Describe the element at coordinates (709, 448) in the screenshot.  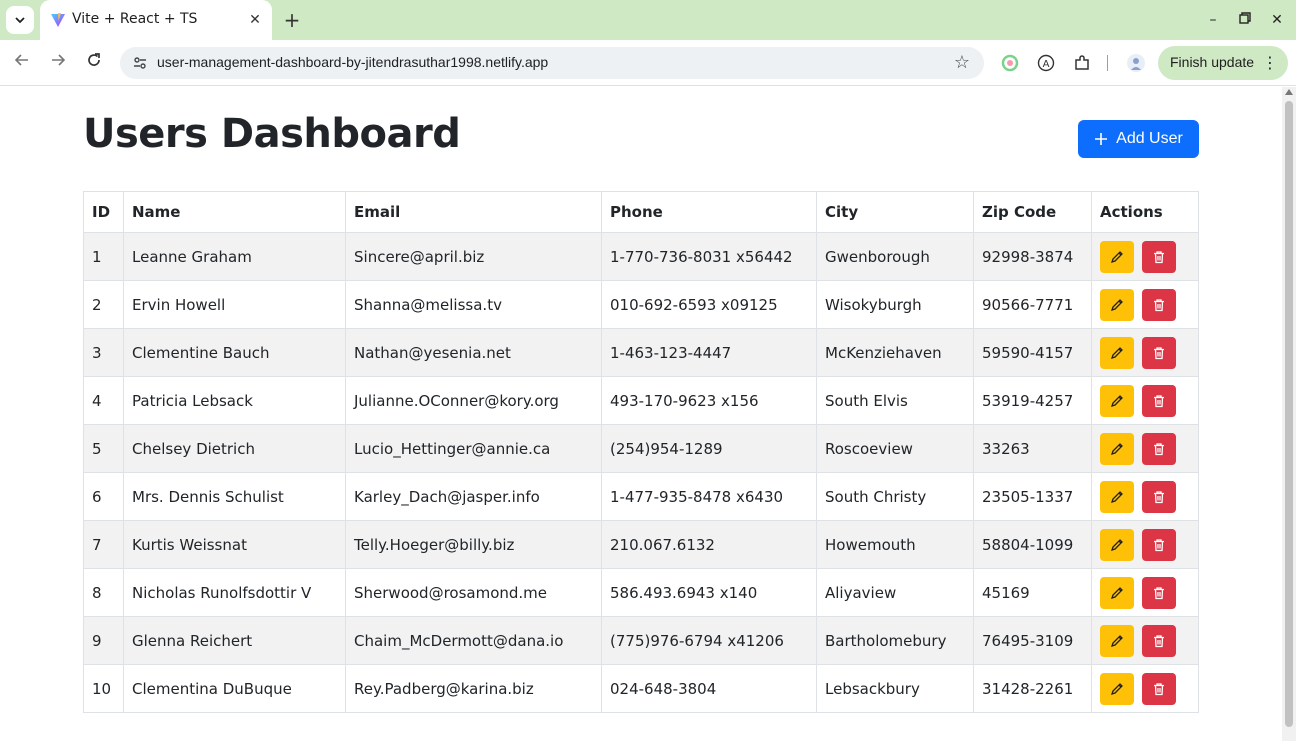
I see `cell-phone: (254)954-1289` at that location.